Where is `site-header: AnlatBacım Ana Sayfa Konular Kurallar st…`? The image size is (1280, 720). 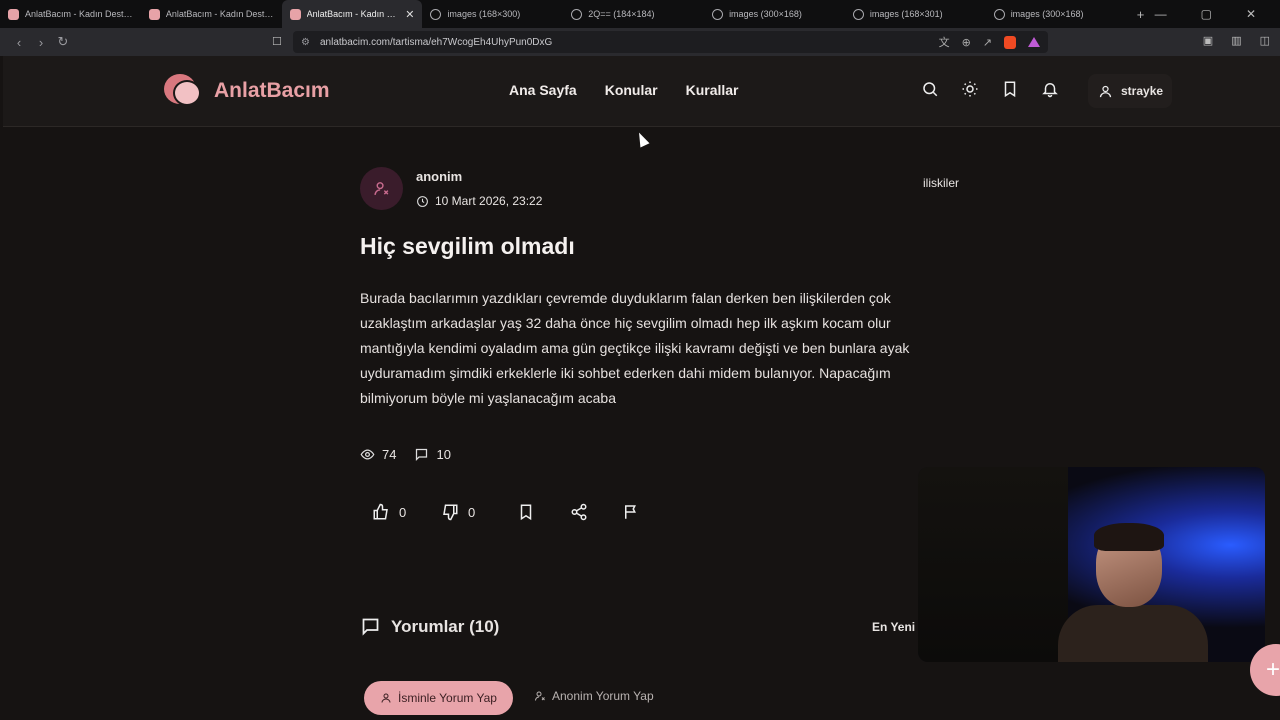 site-header: AnlatBacım Ana Sayfa Konular Kurallar st… is located at coordinates (641, 91).